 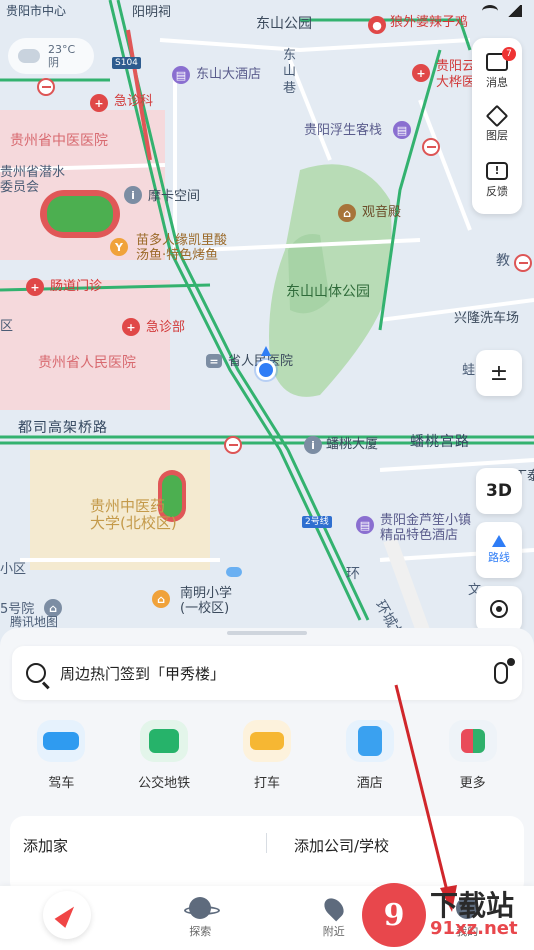 I want to click on map-label-miao-bbq: 苗多人缘凯里酸 汤鱼·特色烤鱼, so click(x=181, y=248).